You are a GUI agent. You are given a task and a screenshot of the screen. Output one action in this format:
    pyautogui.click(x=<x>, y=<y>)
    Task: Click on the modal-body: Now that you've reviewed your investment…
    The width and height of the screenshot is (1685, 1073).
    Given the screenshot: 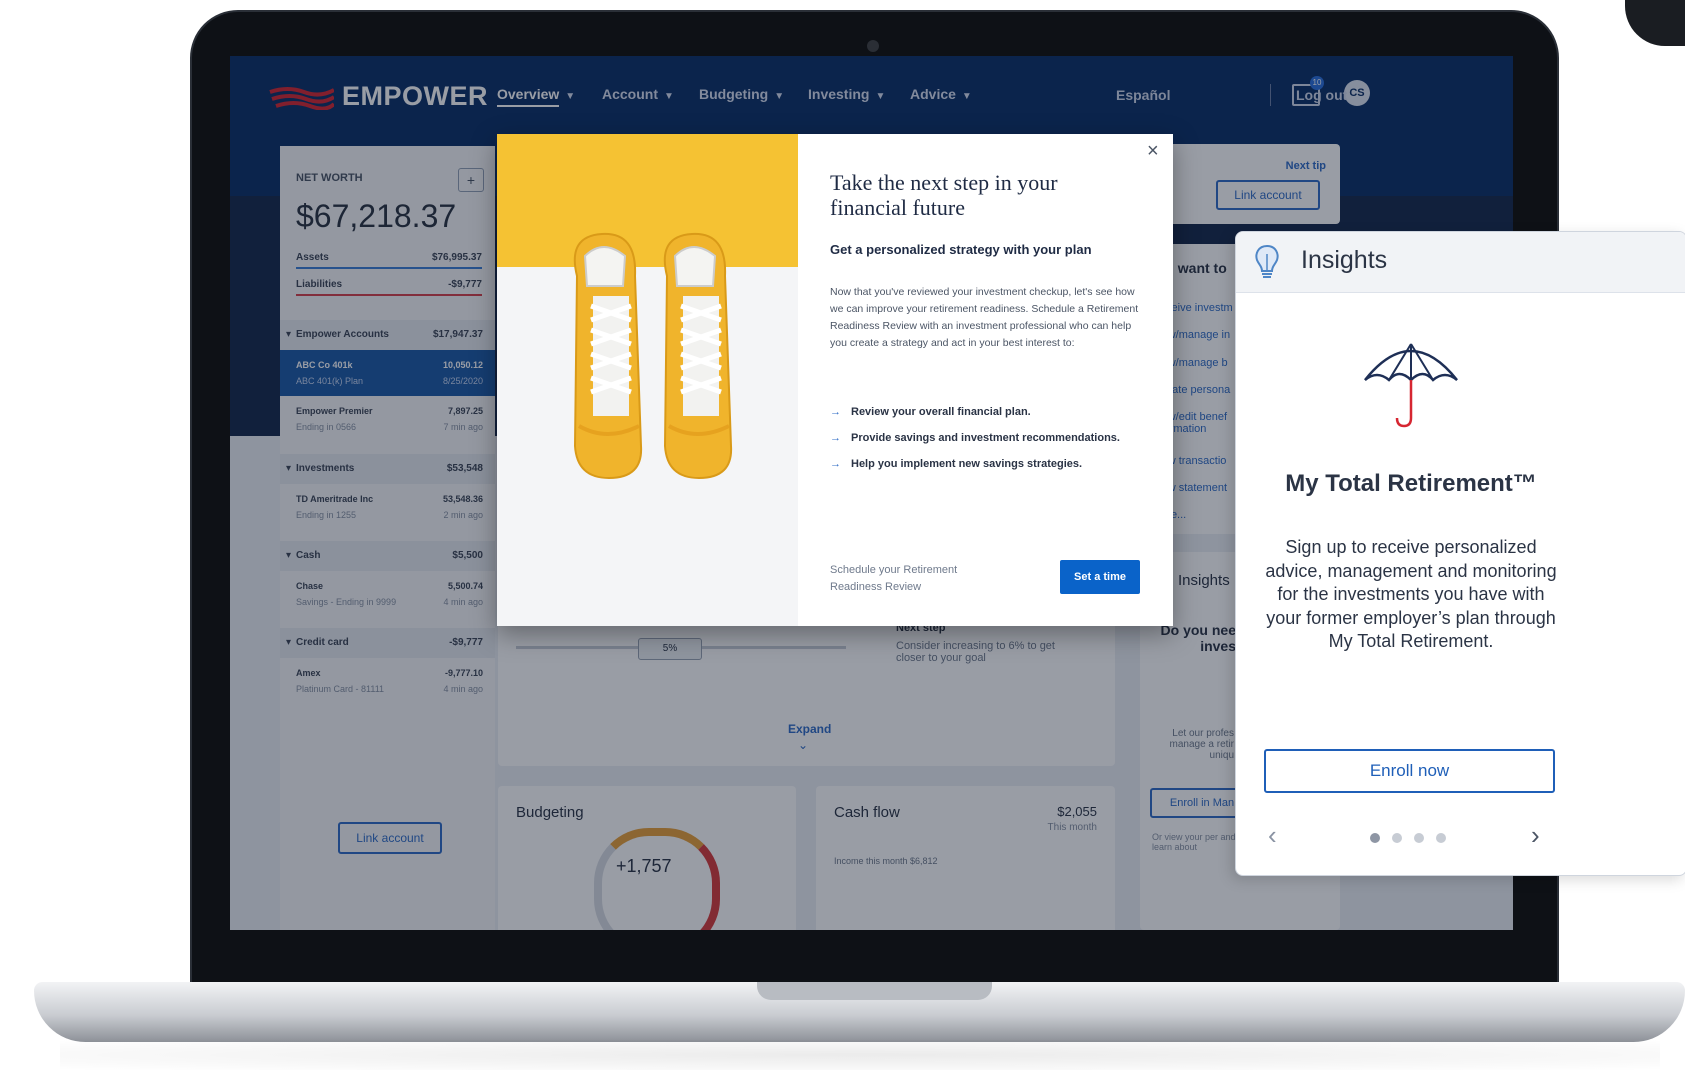 What is the action you would take?
    pyautogui.click(x=984, y=317)
    